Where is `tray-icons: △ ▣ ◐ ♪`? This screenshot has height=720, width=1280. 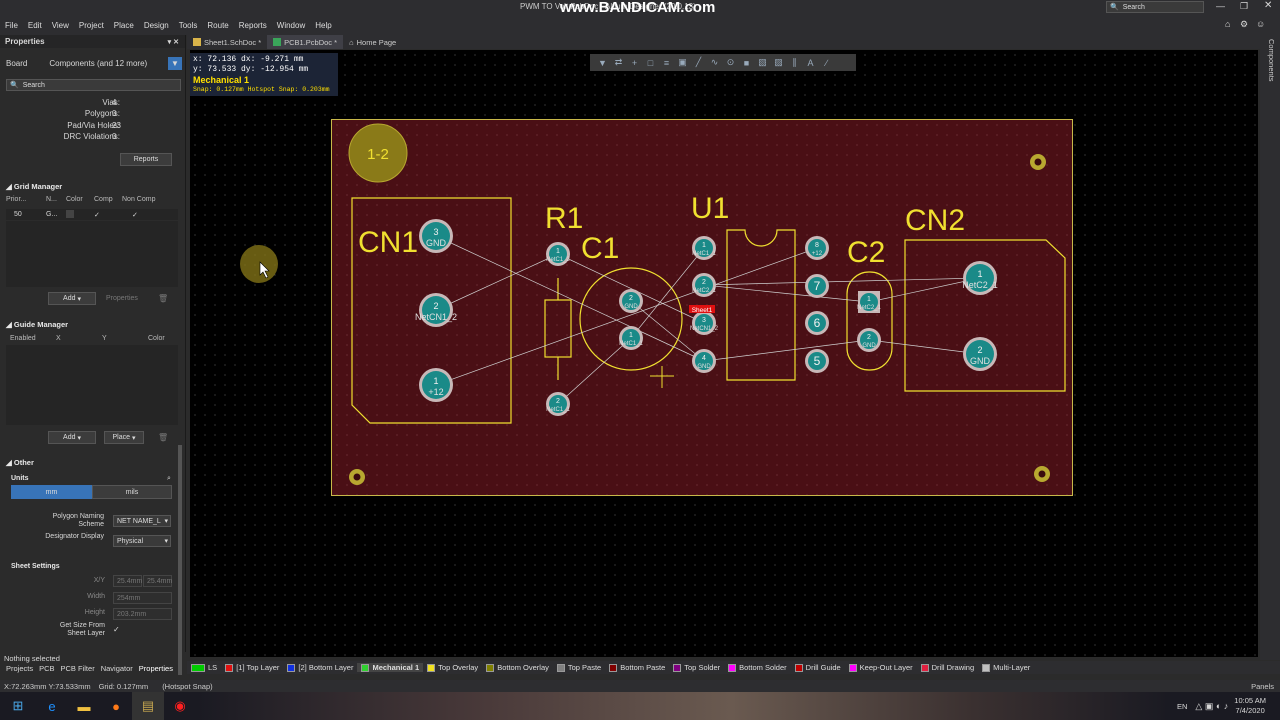
tray-icons: △ ▣ ◐ ♪ is located at coordinates (1211, 706).